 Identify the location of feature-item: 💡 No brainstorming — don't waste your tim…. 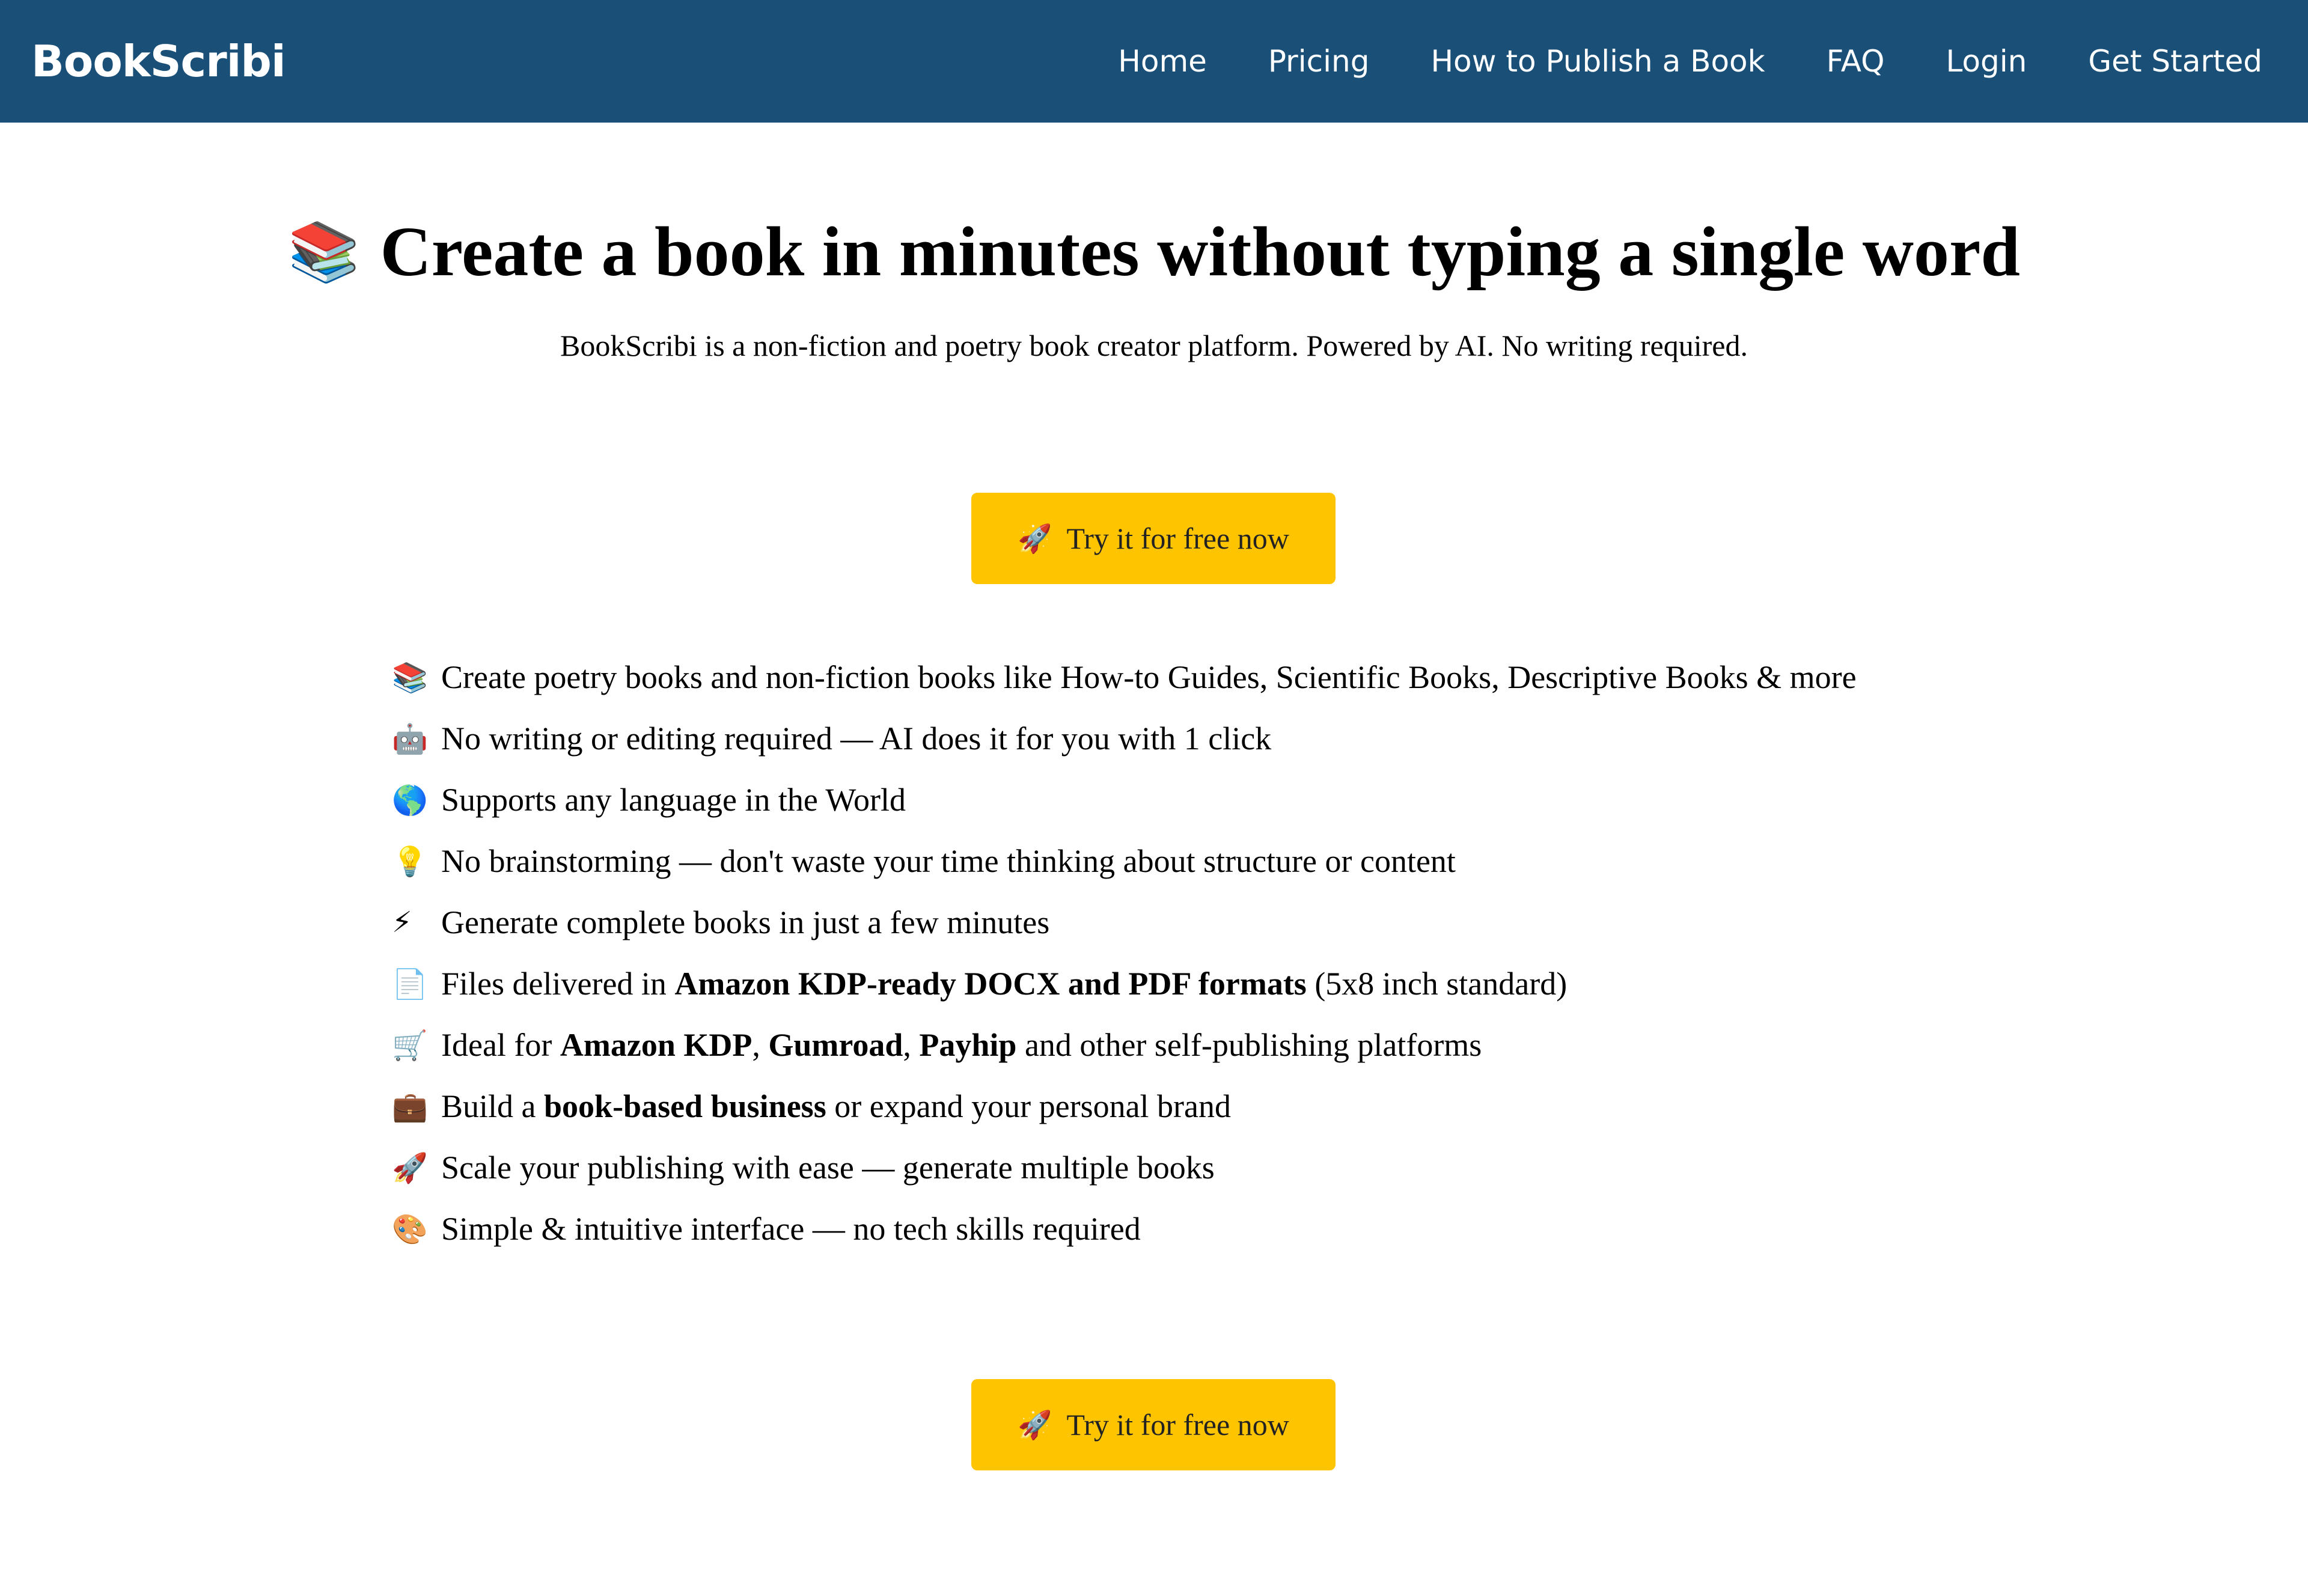
(1124, 861).